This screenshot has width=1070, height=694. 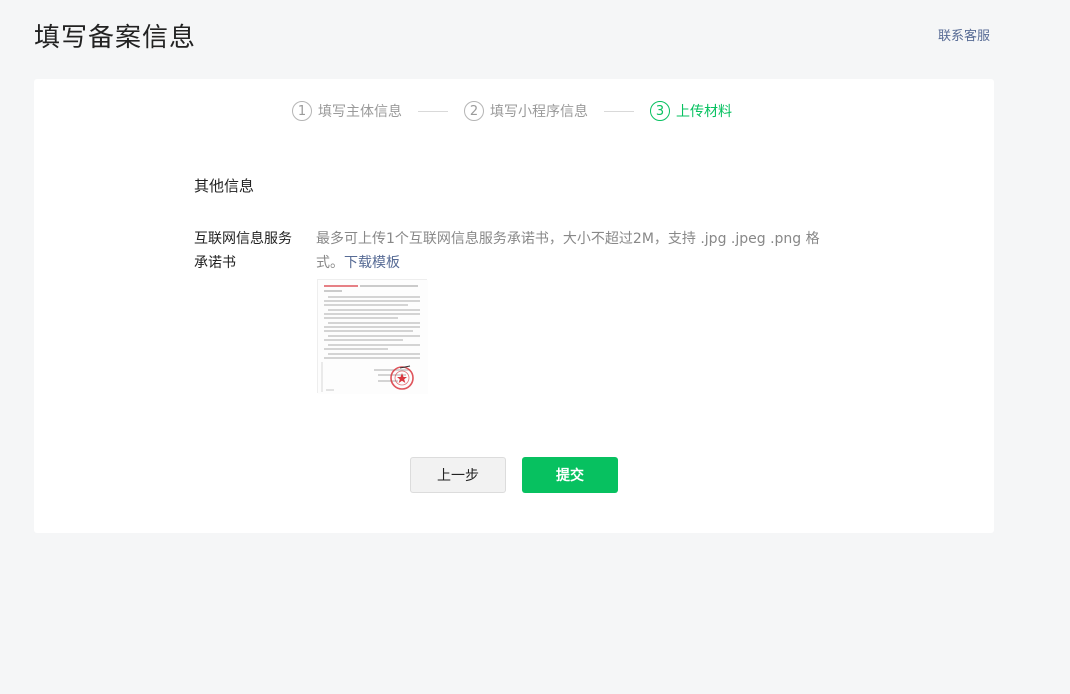 I want to click on step-miniprogram-info: 2 填写小程序信息, so click(x=526, y=111).